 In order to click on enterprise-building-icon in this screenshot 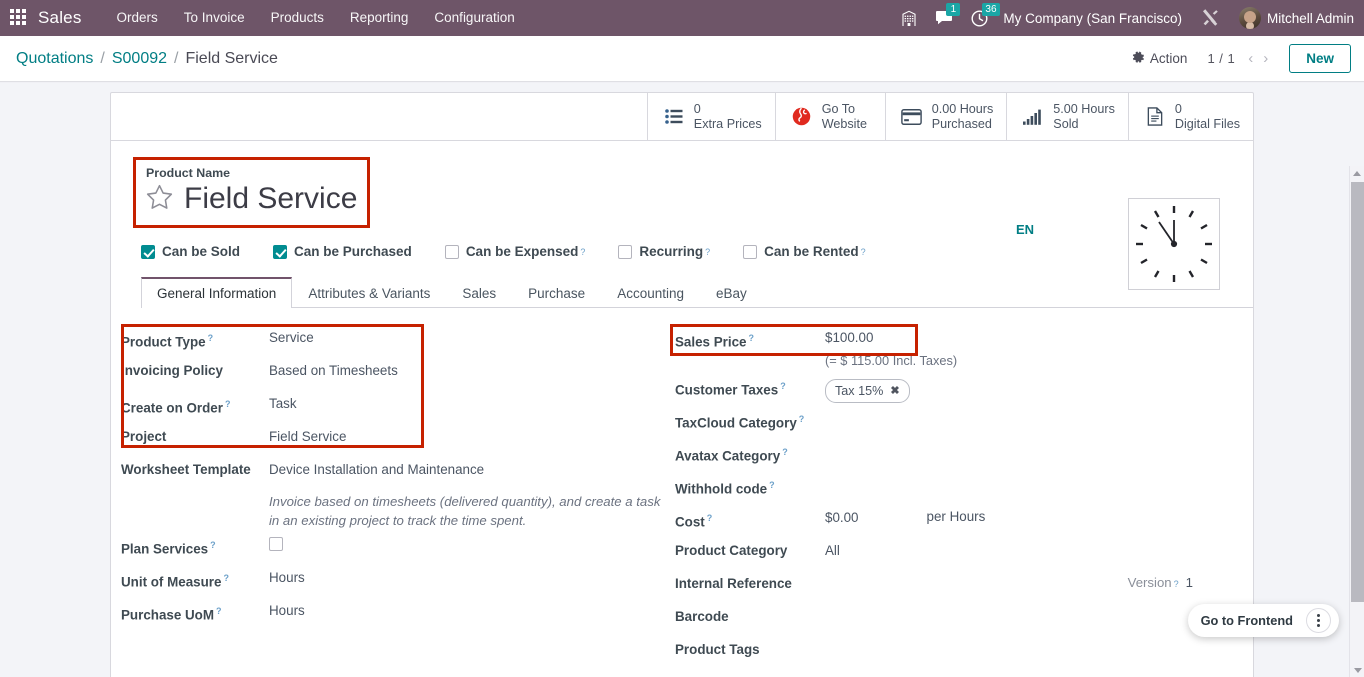, I will do `click(909, 18)`.